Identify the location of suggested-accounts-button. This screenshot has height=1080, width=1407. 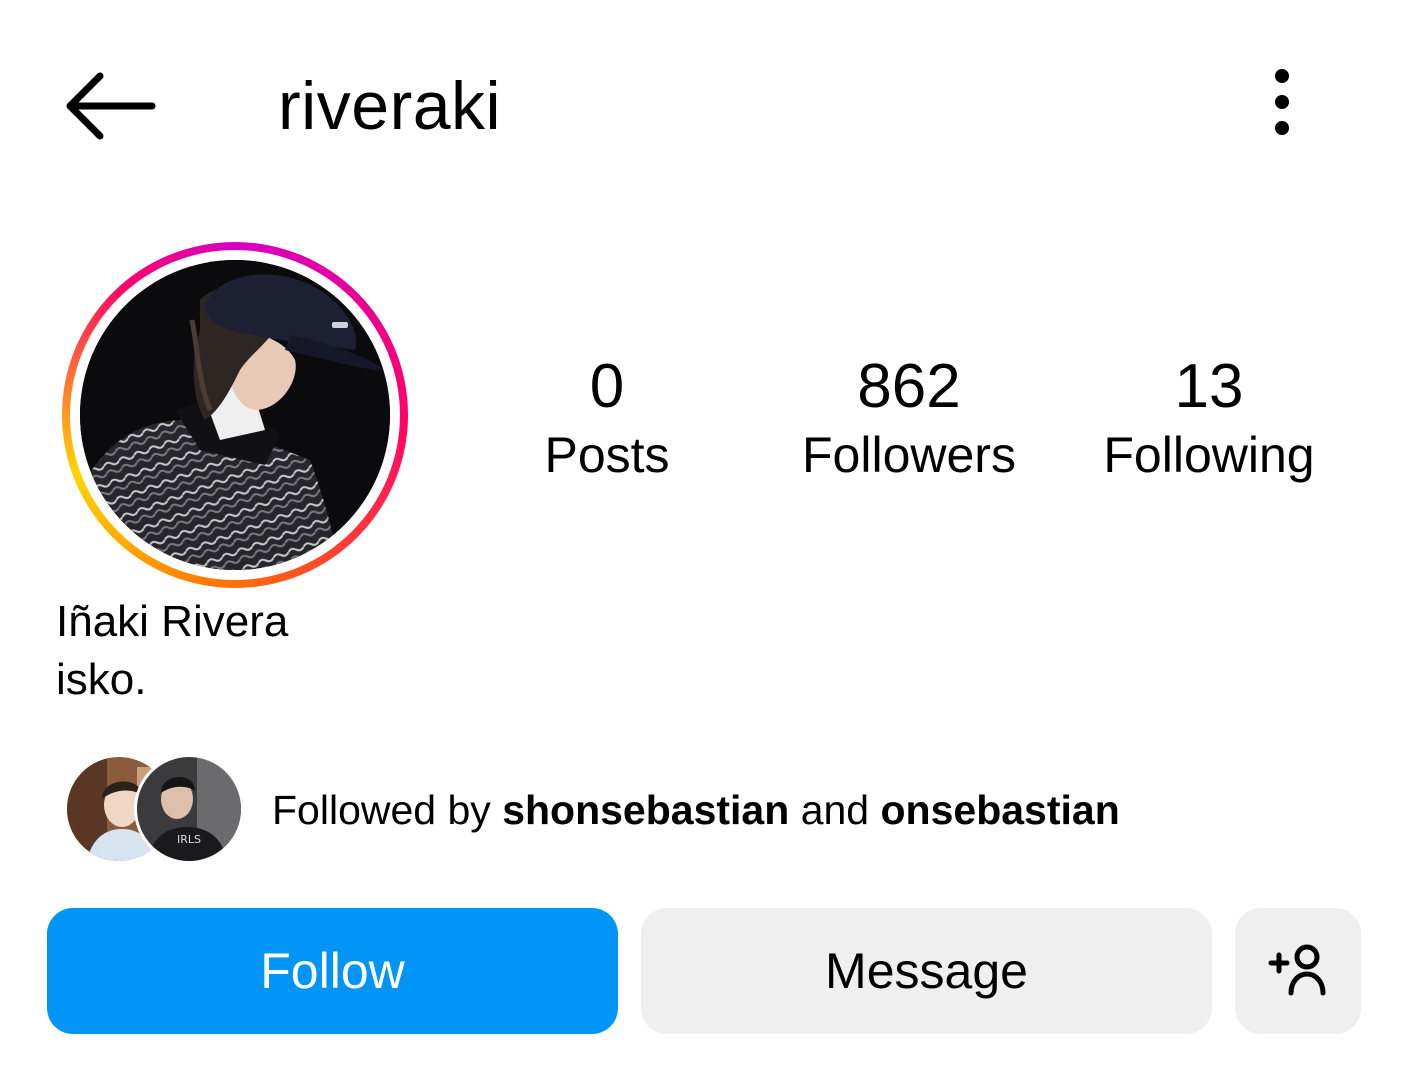
(1298, 971).